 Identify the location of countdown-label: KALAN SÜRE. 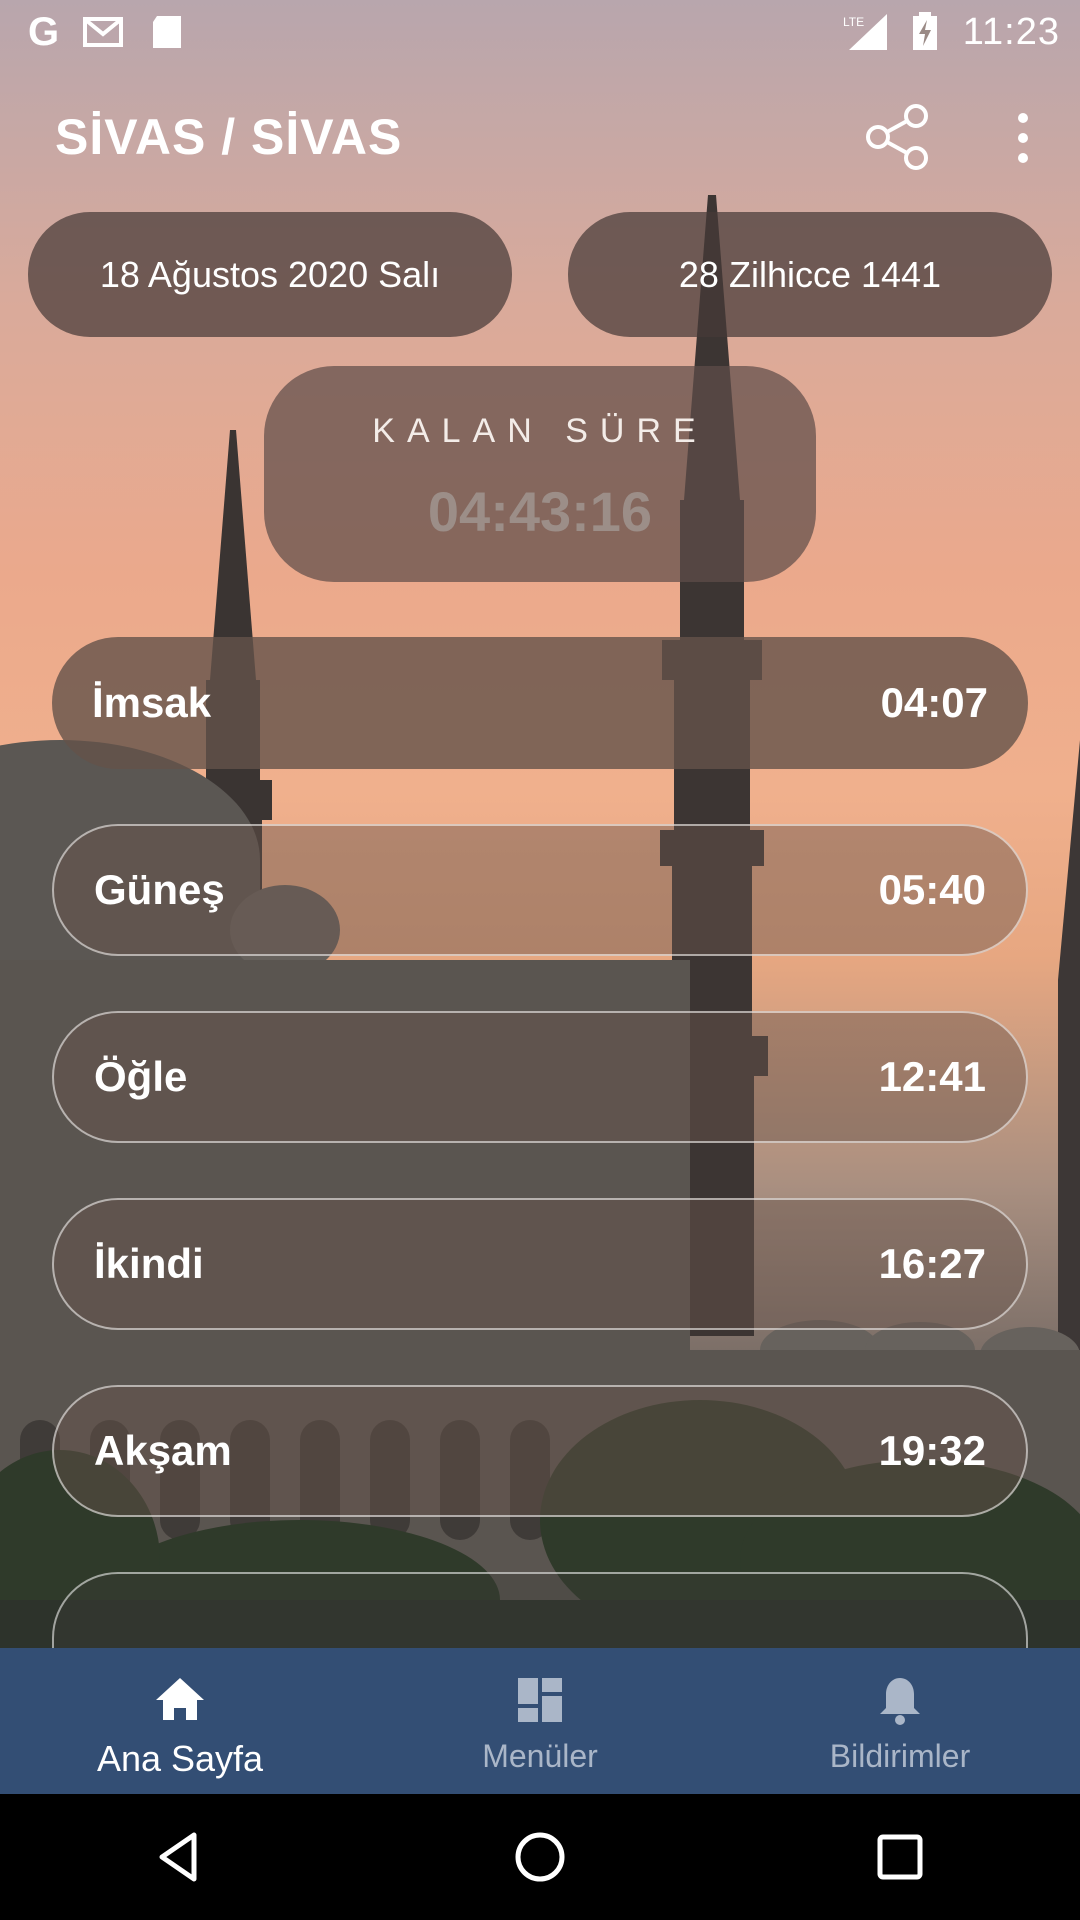
(540, 431).